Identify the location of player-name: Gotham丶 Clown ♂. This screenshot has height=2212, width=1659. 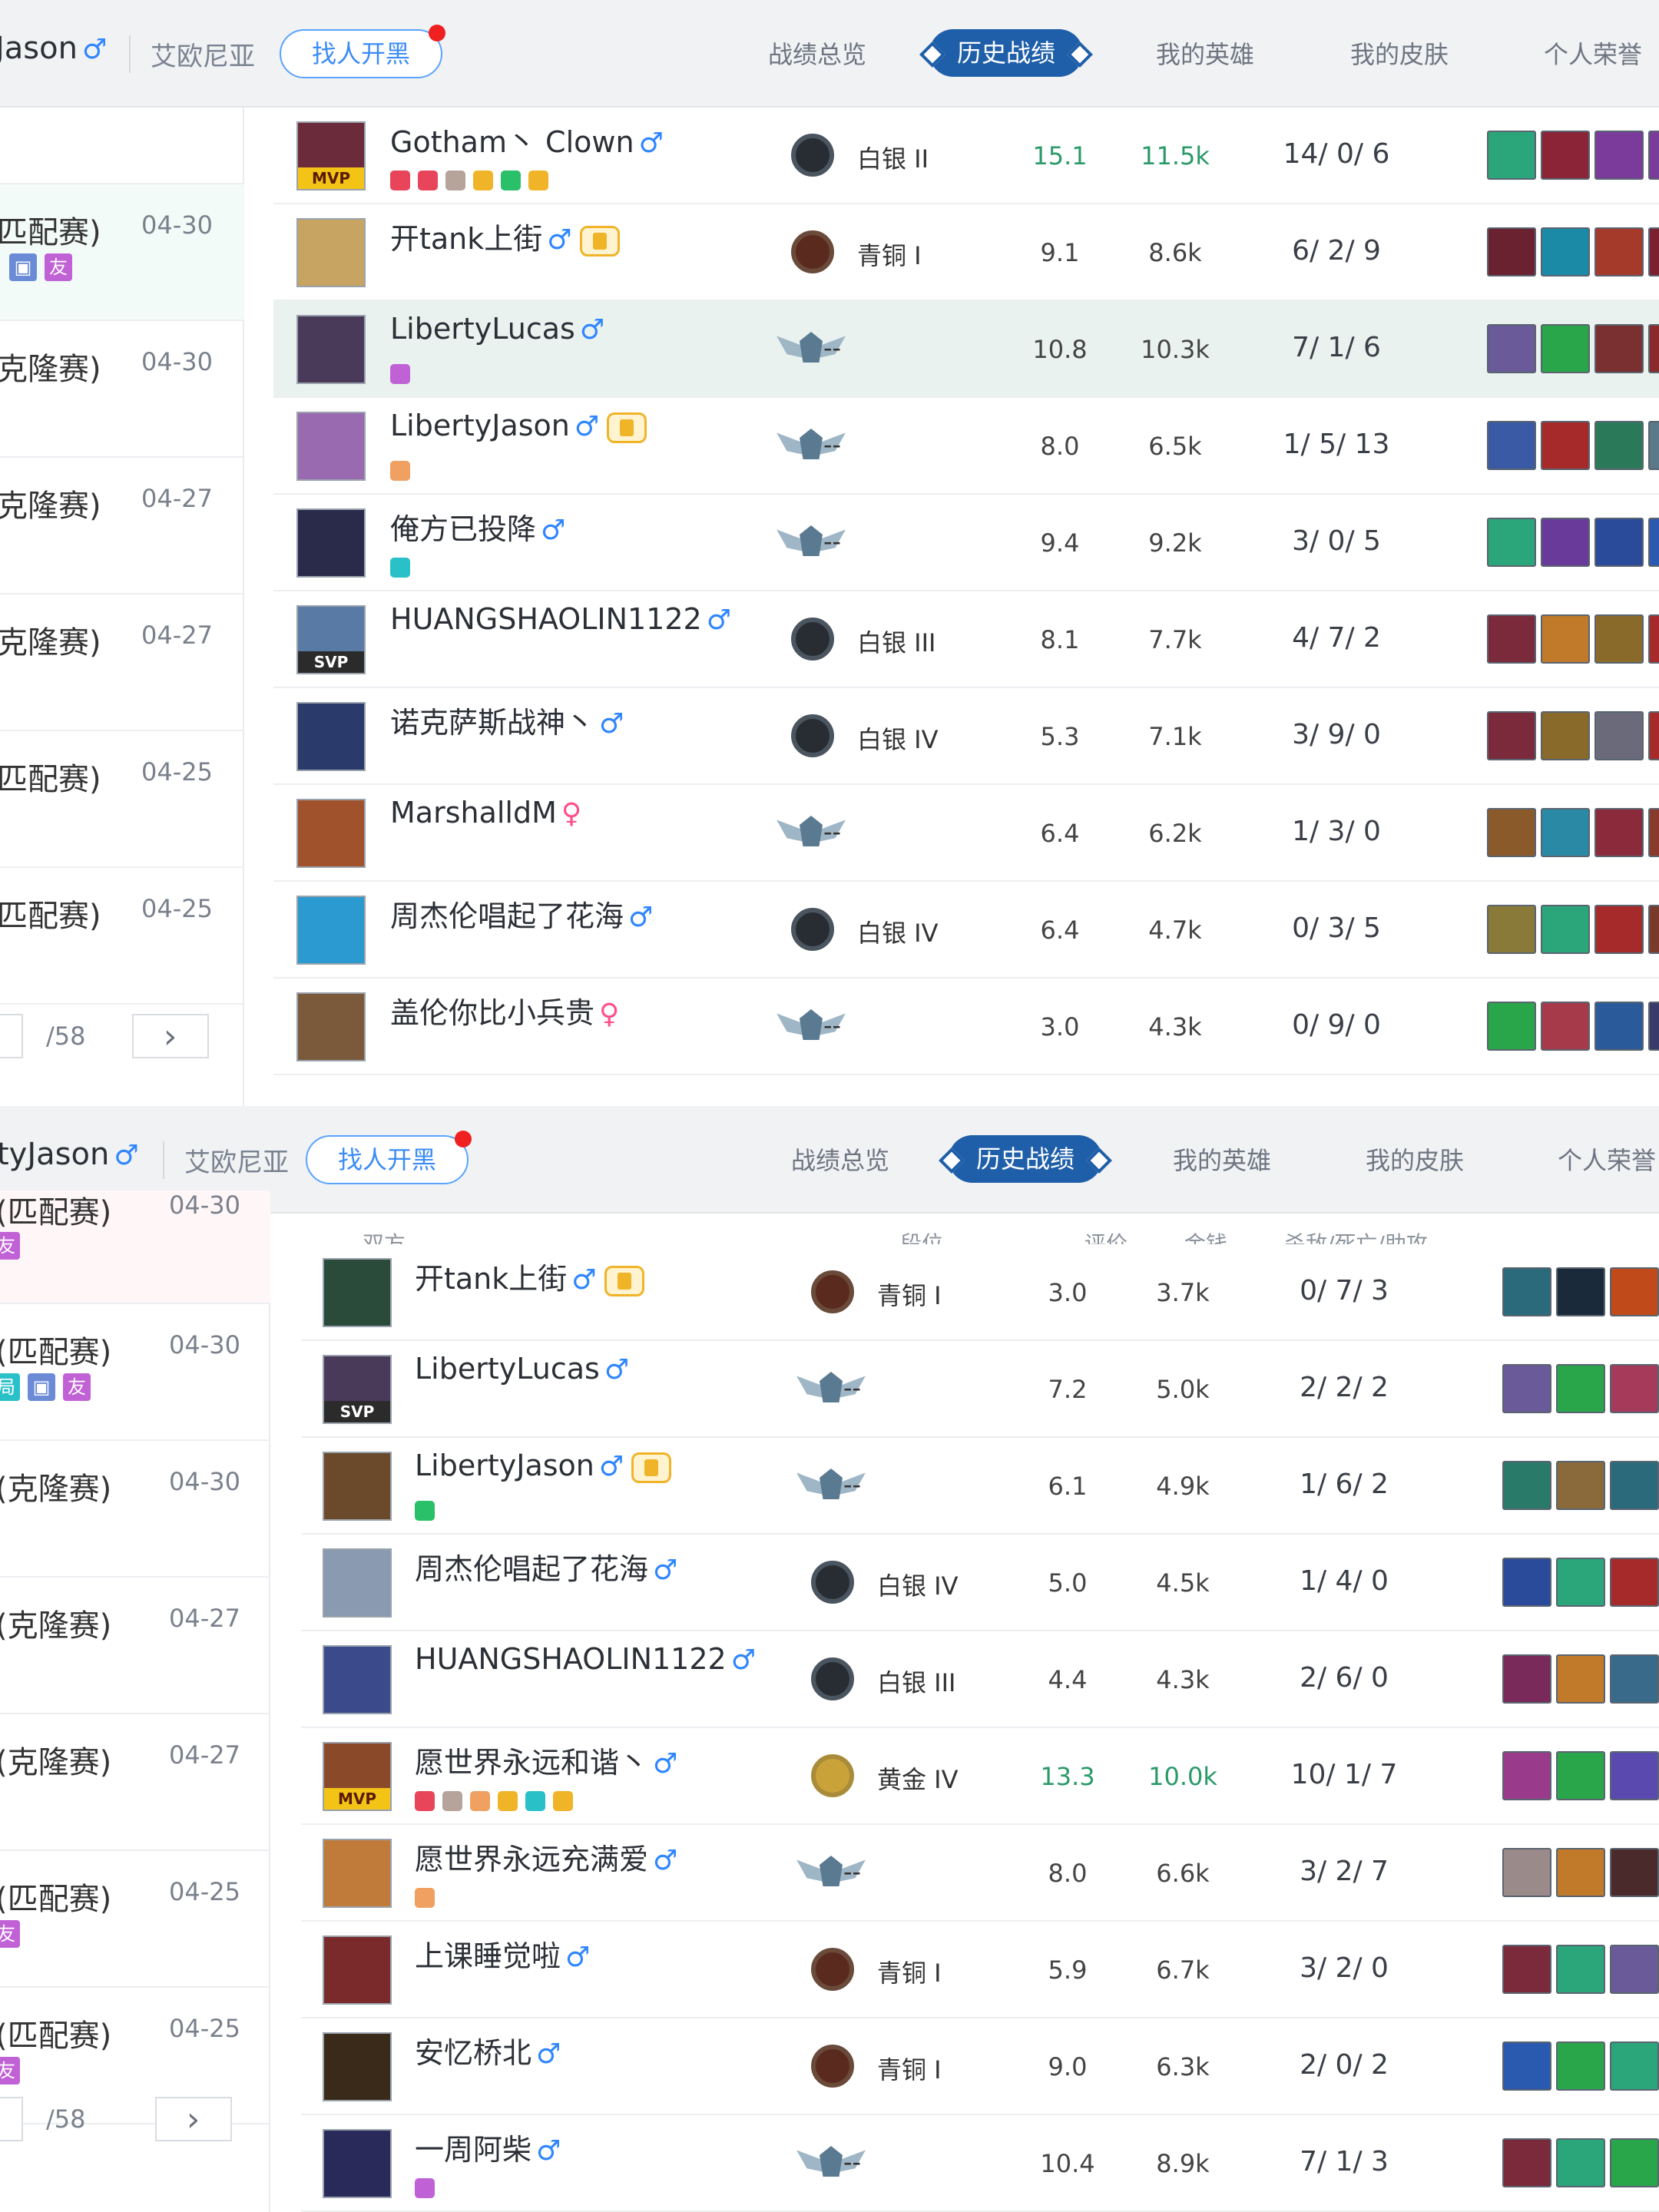
(527, 139).